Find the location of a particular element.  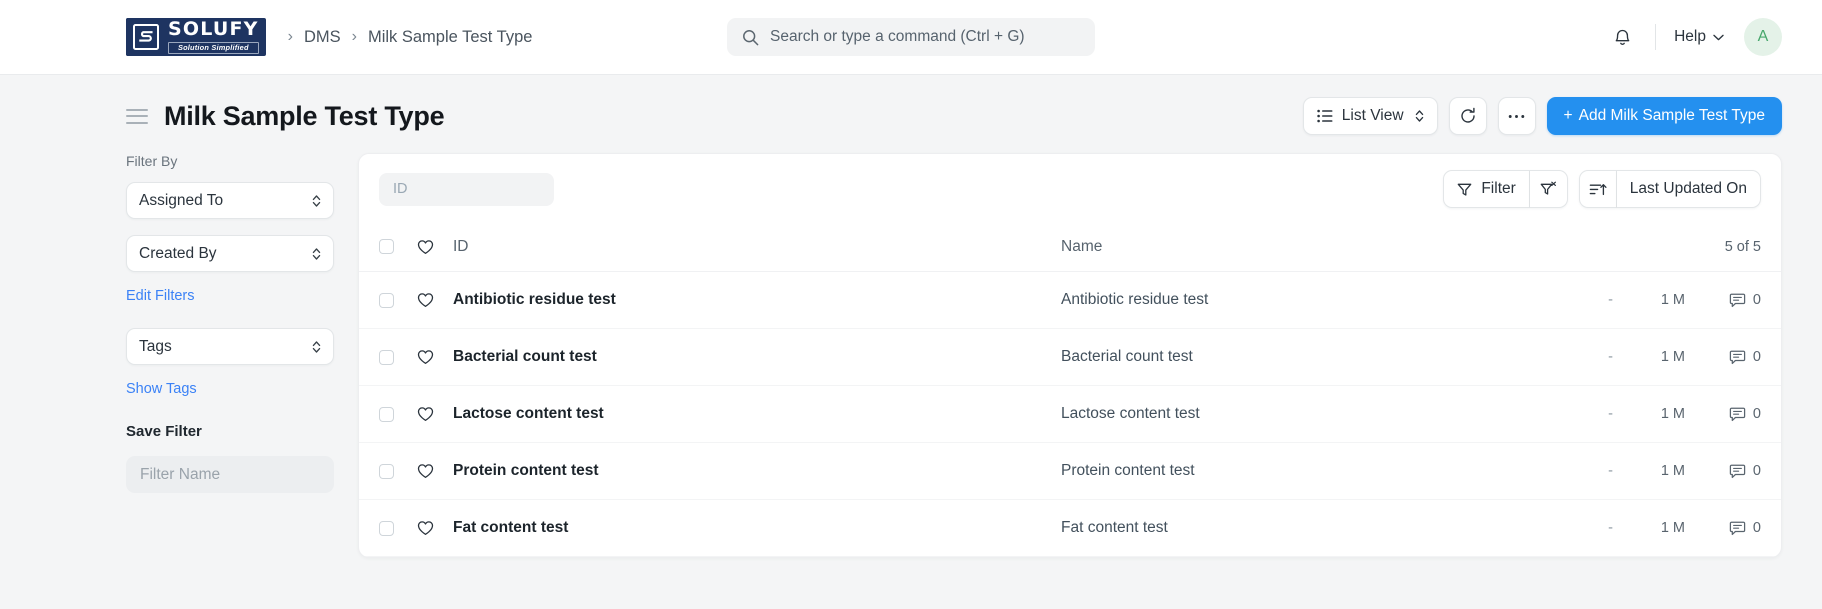

clear-filter-button is located at coordinates (1548, 189).